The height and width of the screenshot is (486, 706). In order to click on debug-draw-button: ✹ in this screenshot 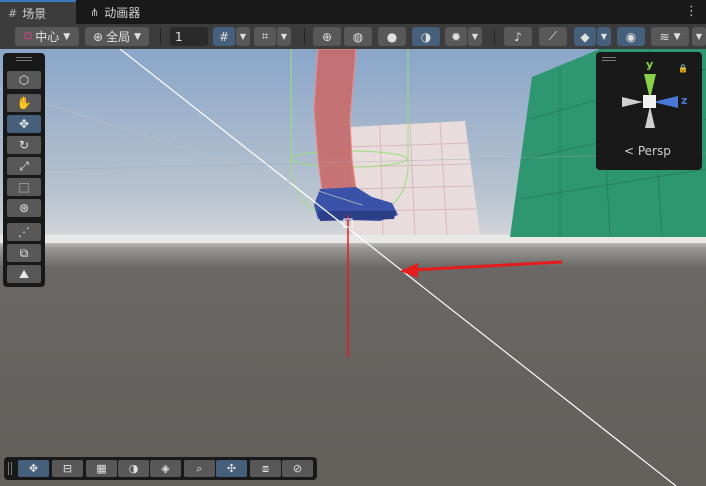, I will do `click(456, 36)`.